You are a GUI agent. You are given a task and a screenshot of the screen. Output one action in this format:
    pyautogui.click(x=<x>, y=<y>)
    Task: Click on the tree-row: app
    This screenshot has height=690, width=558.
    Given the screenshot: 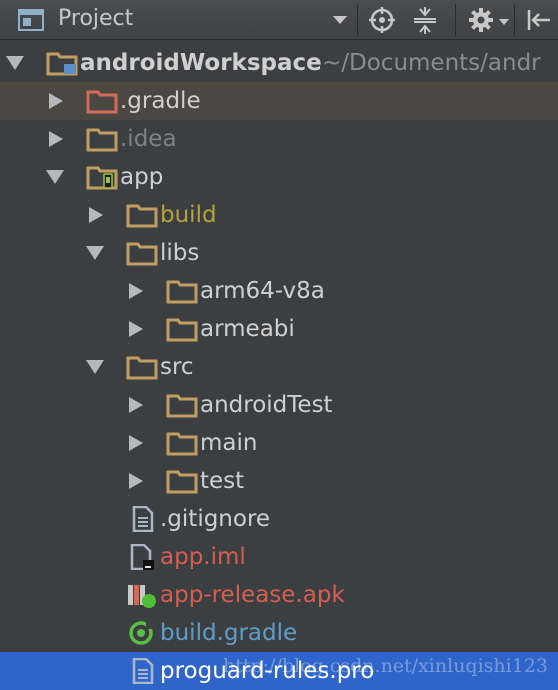 What is the action you would take?
    pyautogui.click(x=279, y=177)
    